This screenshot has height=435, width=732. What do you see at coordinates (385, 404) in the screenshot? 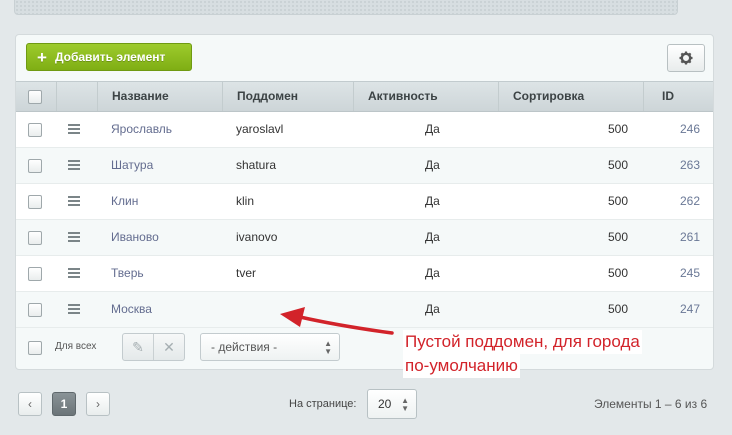
I see `per-page-value: 20` at bounding box center [385, 404].